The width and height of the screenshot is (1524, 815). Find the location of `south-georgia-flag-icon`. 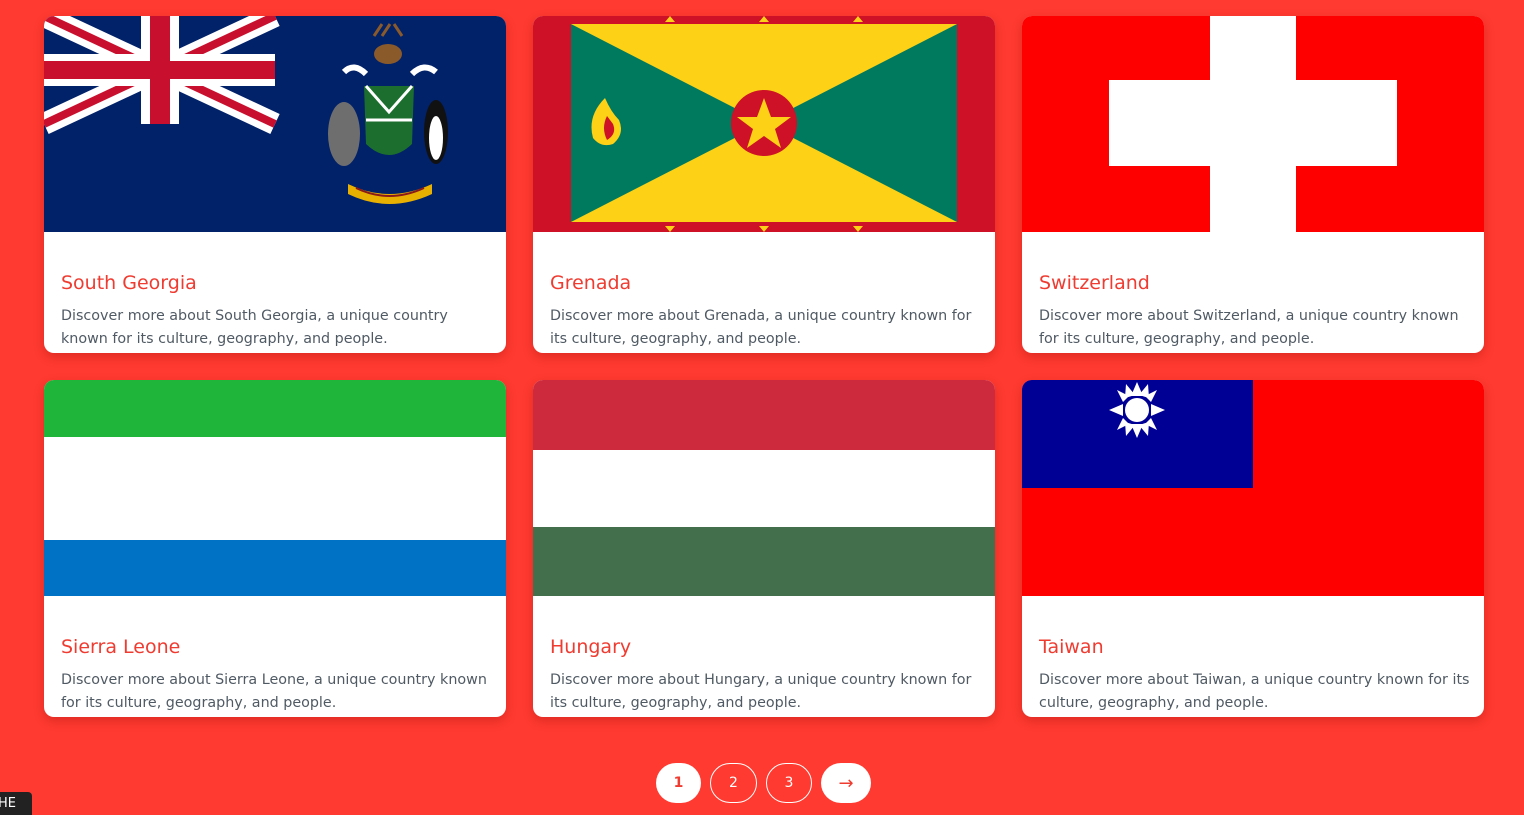

south-georgia-flag-icon is located at coordinates (275, 124).